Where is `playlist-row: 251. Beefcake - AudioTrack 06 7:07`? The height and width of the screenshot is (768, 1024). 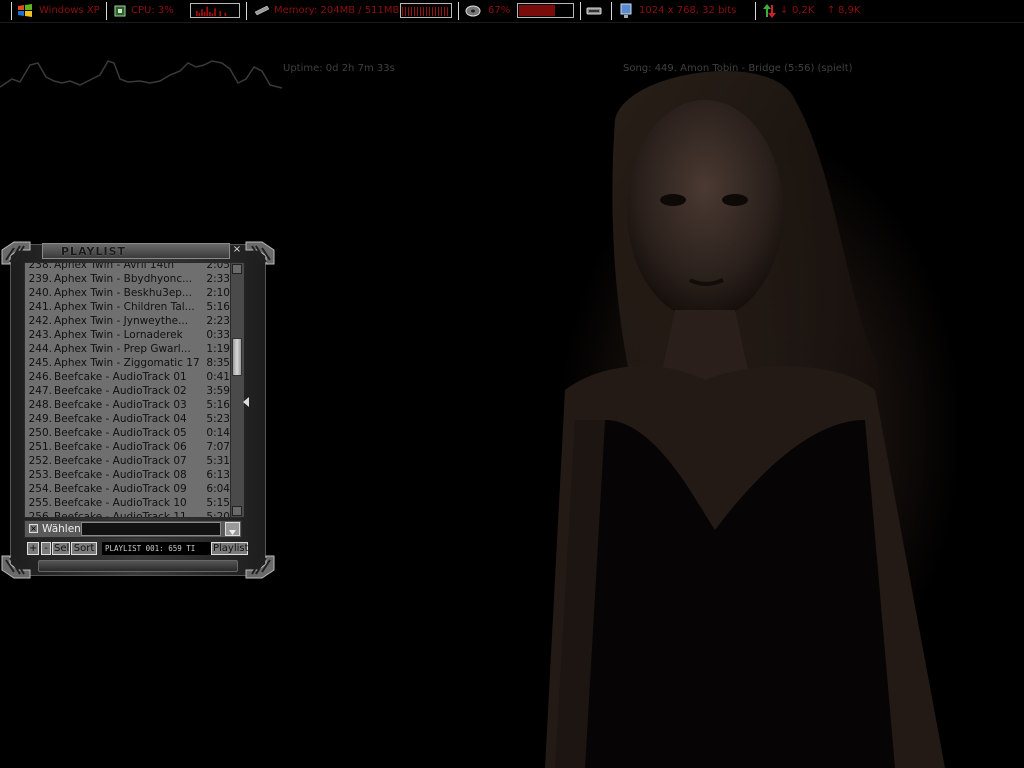 playlist-row: 251. Beefcake - AudioTrack 06 7:07 is located at coordinates (127, 447).